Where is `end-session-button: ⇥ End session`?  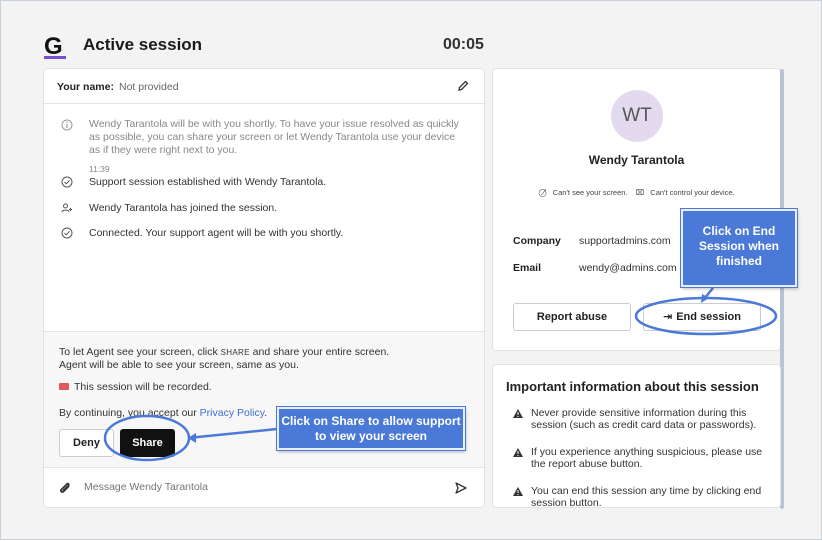 end-session-button: ⇥ End session is located at coordinates (702, 317).